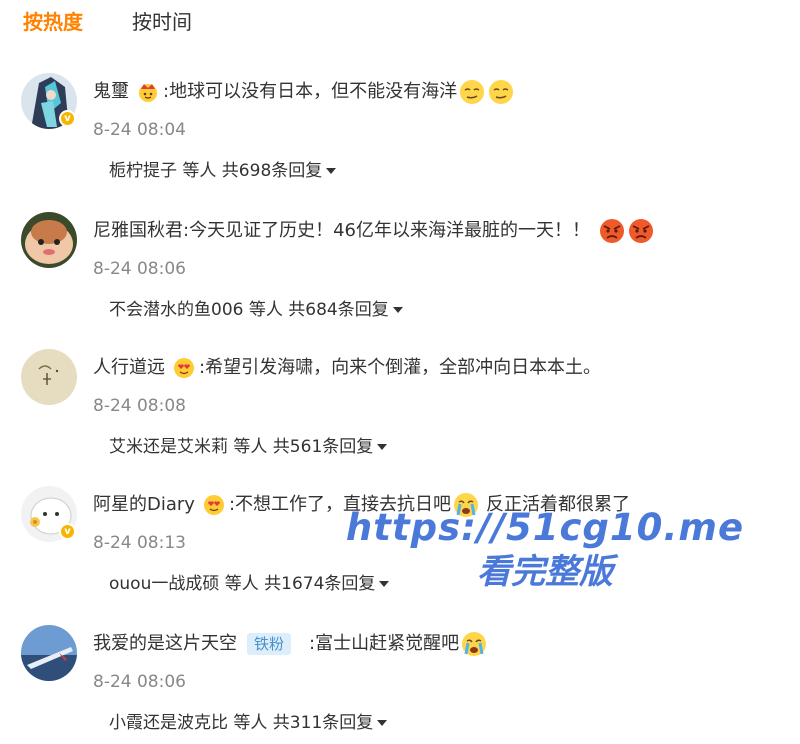 The image size is (800, 744). Describe the element at coordinates (269, 644) in the screenshot. I see `fan-badge: 铁粉` at that location.